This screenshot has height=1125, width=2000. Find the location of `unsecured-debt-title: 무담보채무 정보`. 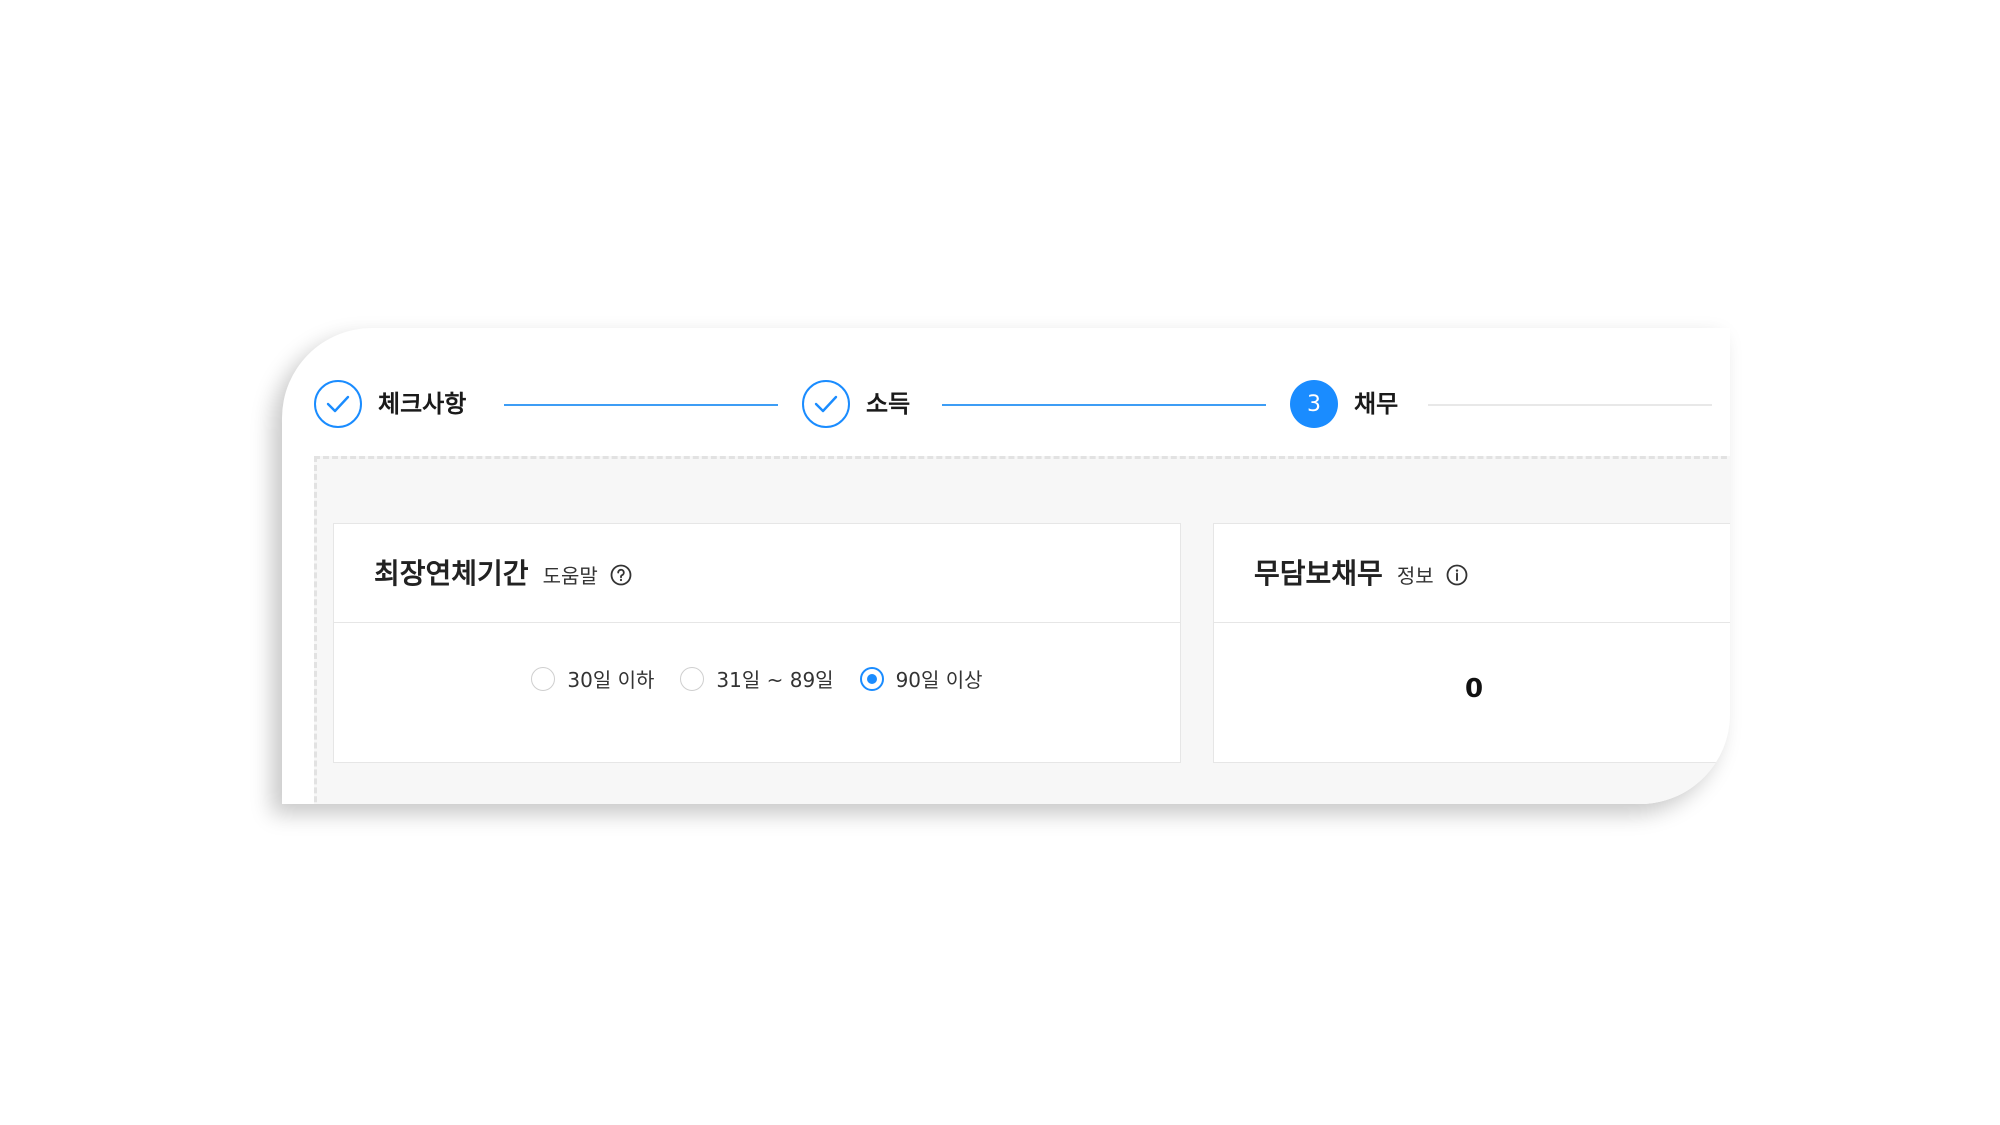

unsecured-debt-title: 무담보채무 정보 is located at coordinates (1361, 572).